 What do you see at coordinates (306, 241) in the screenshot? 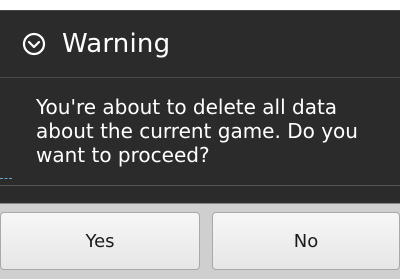
I see `no-button: No` at bounding box center [306, 241].